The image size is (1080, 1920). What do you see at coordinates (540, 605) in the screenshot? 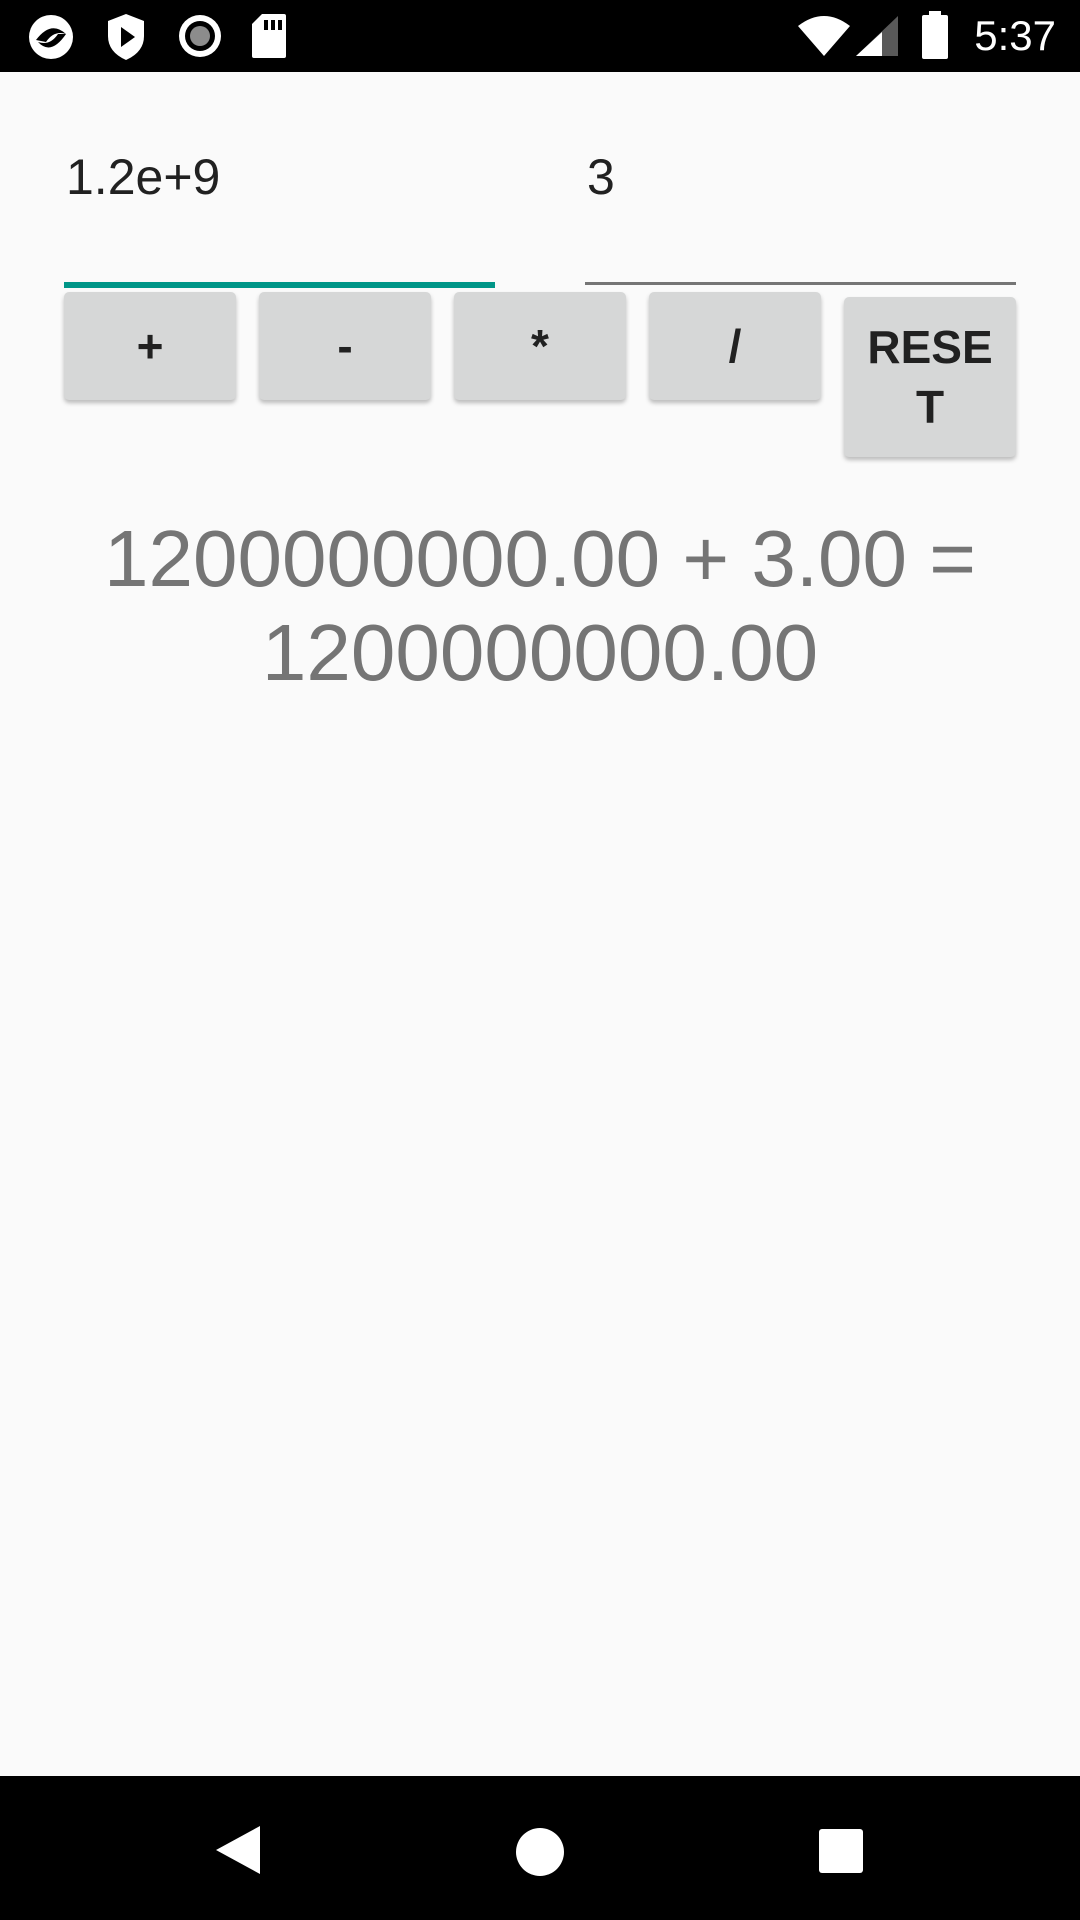
I see `result-text: 1200000000.00 + 3.00 = 1200000000.00` at bounding box center [540, 605].